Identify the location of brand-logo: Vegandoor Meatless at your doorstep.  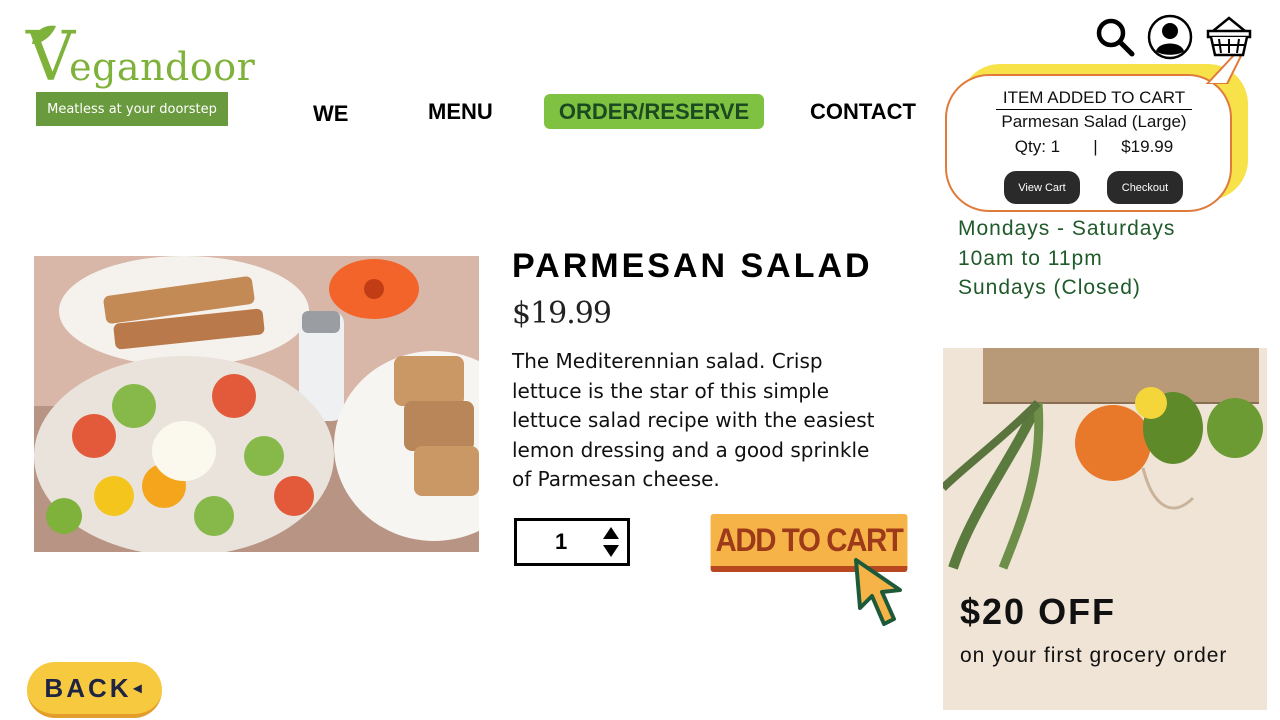
(140, 73).